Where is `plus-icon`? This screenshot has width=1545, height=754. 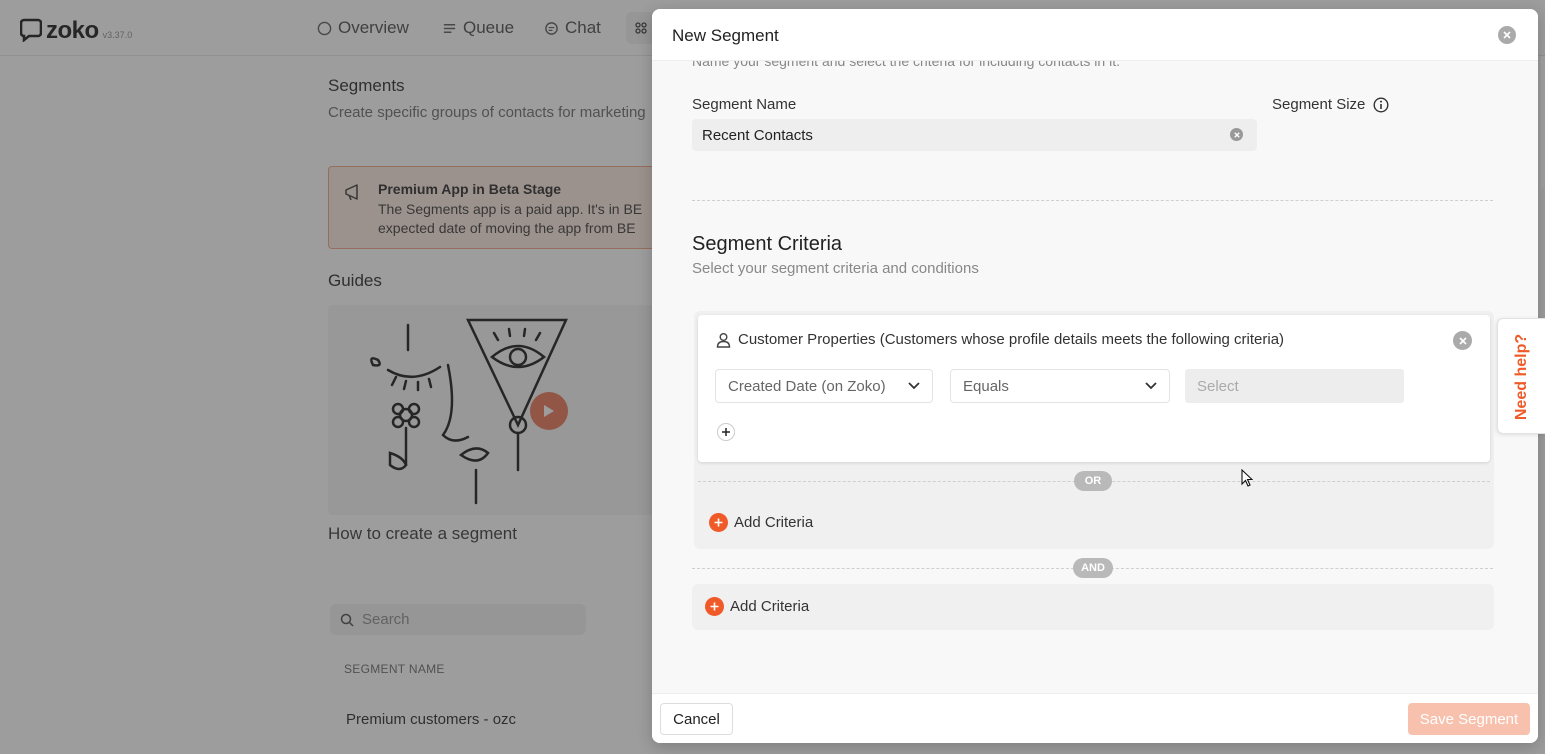
plus-icon is located at coordinates (726, 432).